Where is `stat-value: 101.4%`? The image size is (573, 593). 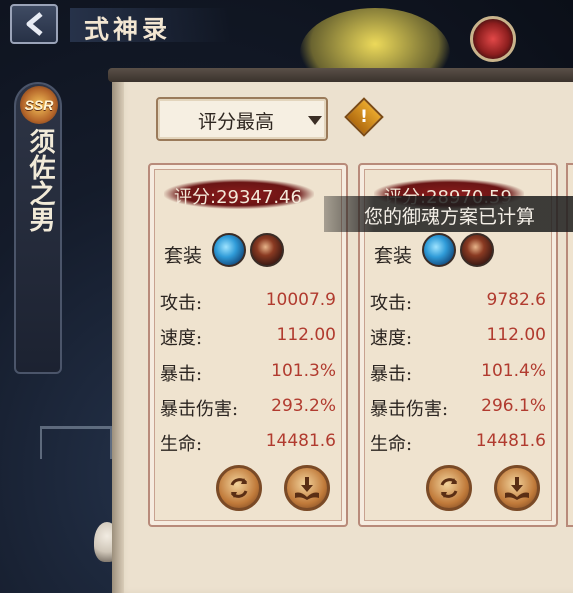 stat-value: 101.4% is located at coordinates (513, 371).